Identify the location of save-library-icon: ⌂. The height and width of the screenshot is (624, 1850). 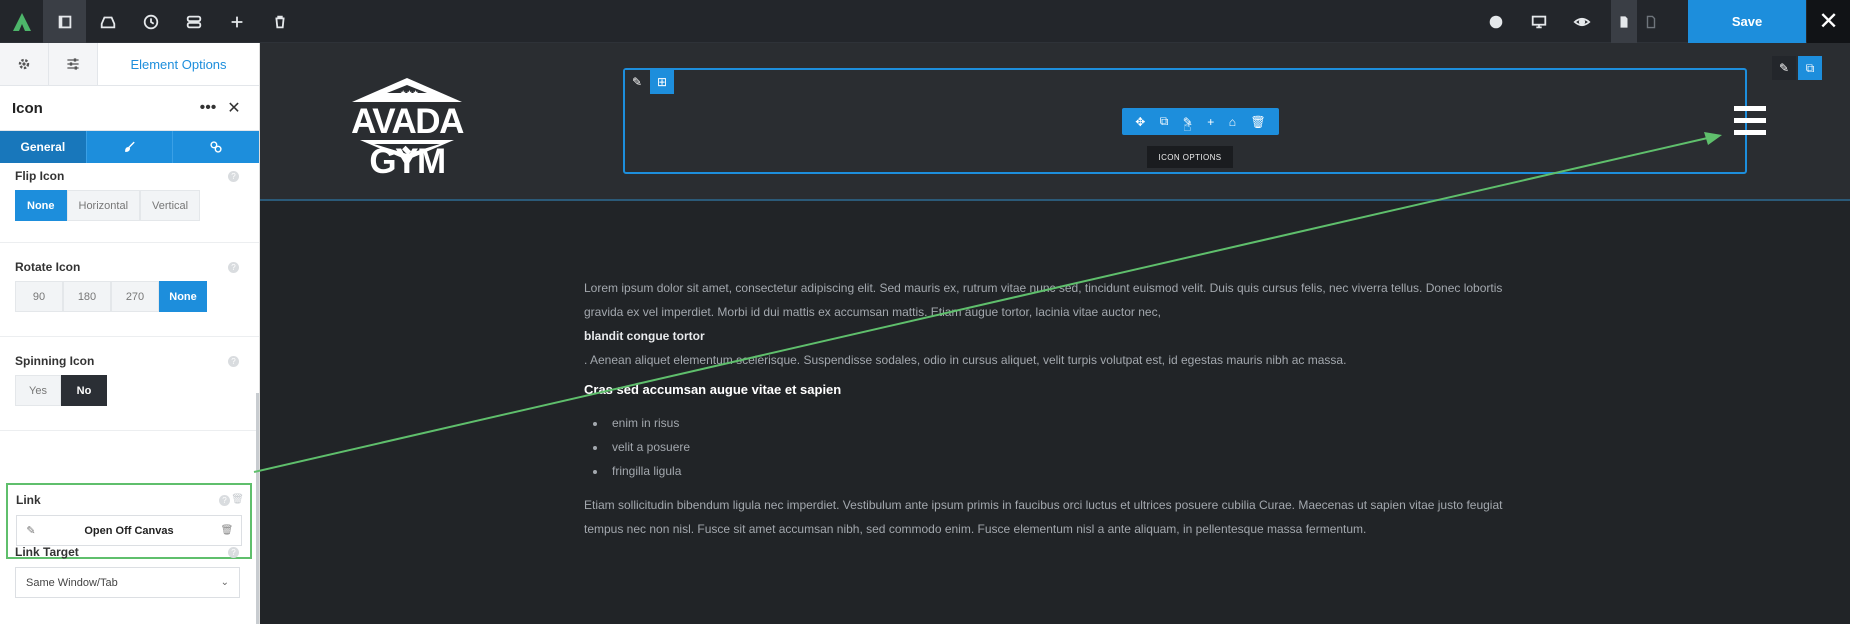
(1232, 122).